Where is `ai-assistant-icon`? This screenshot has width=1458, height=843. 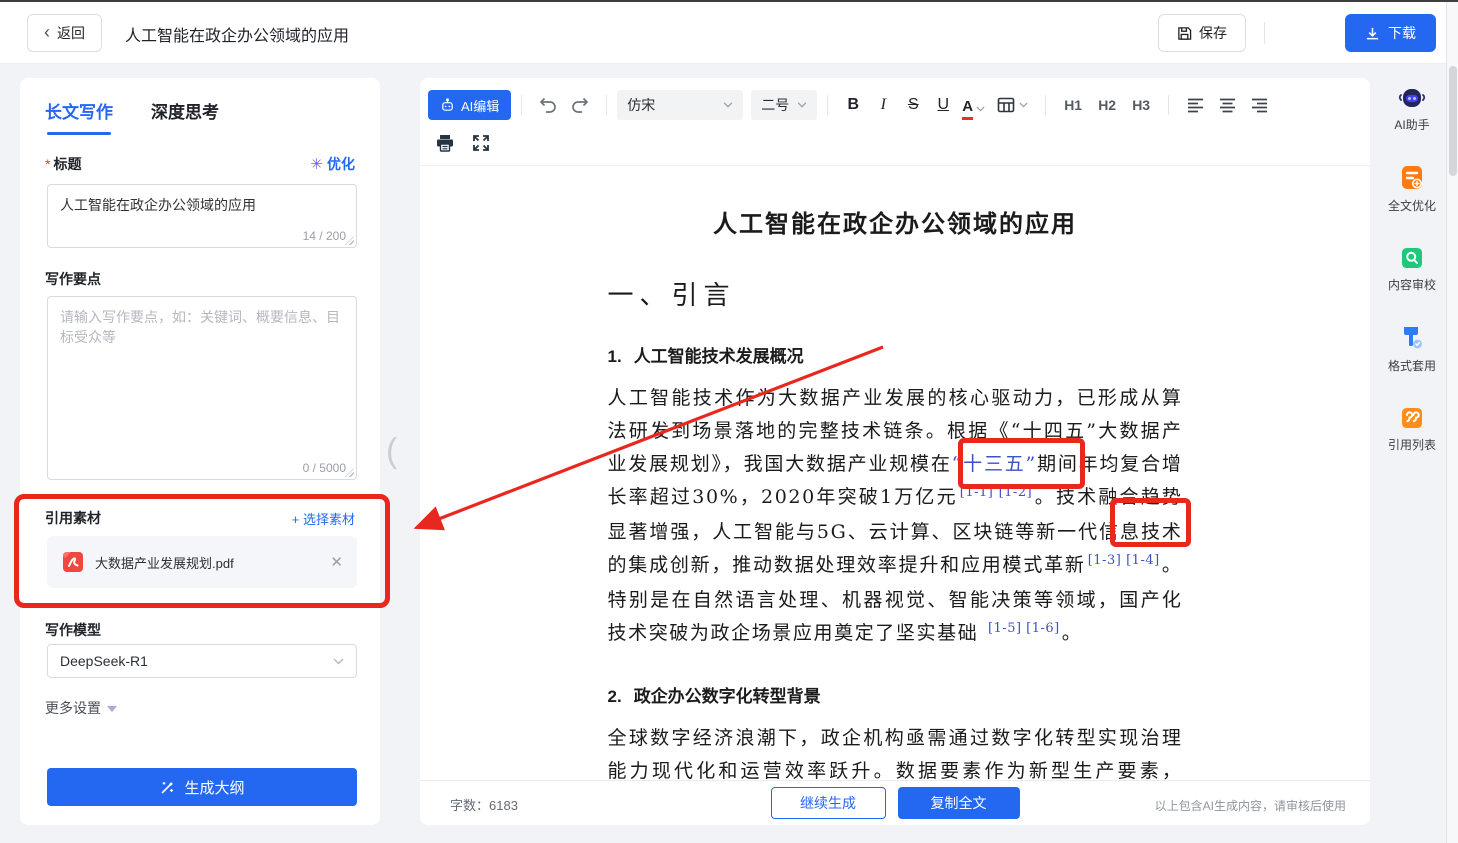 ai-assistant-icon is located at coordinates (1412, 98).